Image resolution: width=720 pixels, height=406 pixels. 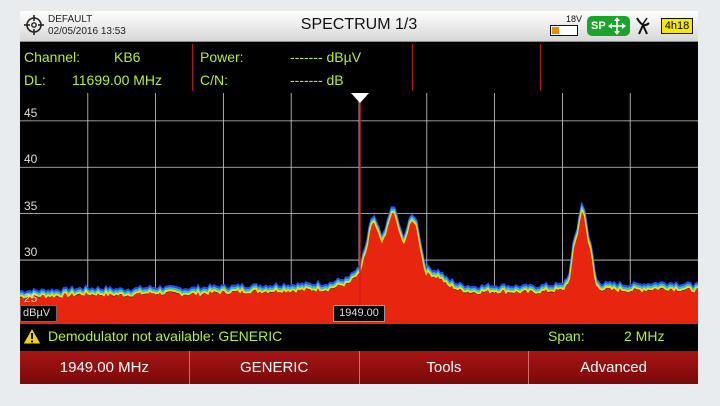 What do you see at coordinates (52, 57) in the screenshot?
I see `channel-label: Channel:` at bounding box center [52, 57].